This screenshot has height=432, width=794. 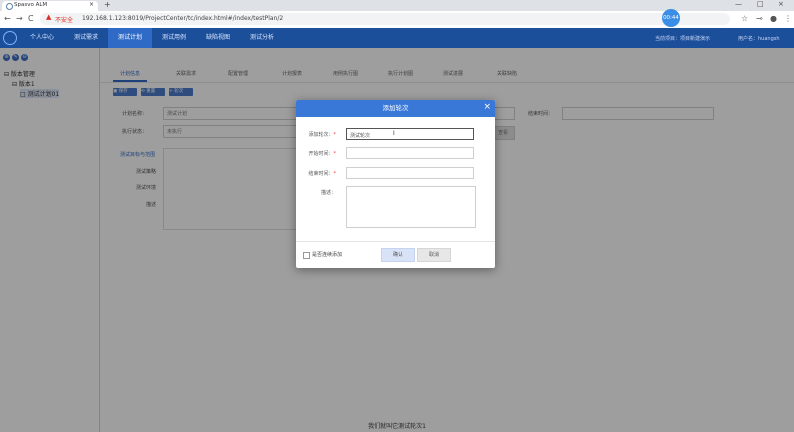 What do you see at coordinates (410, 134) in the screenshot?
I see `round-input: 测试轮次 I` at bounding box center [410, 134].